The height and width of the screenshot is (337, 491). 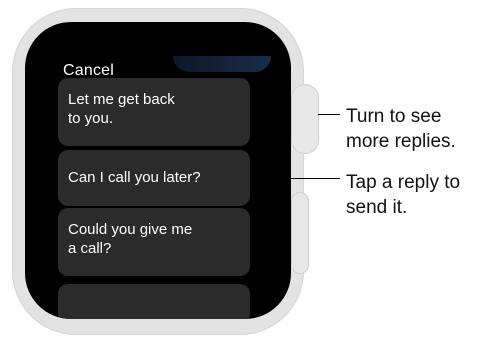 What do you see at coordinates (298, 178) in the screenshot?
I see `reply-leader-line` at bounding box center [298, 178].